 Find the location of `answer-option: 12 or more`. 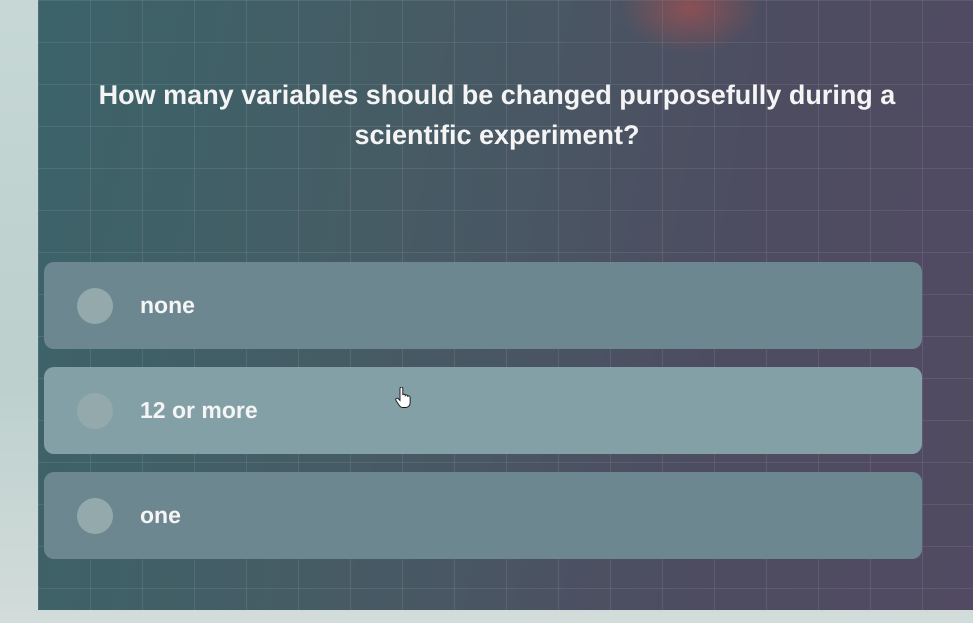

answer-option: 12 or more is located at coordinates (483, 410).